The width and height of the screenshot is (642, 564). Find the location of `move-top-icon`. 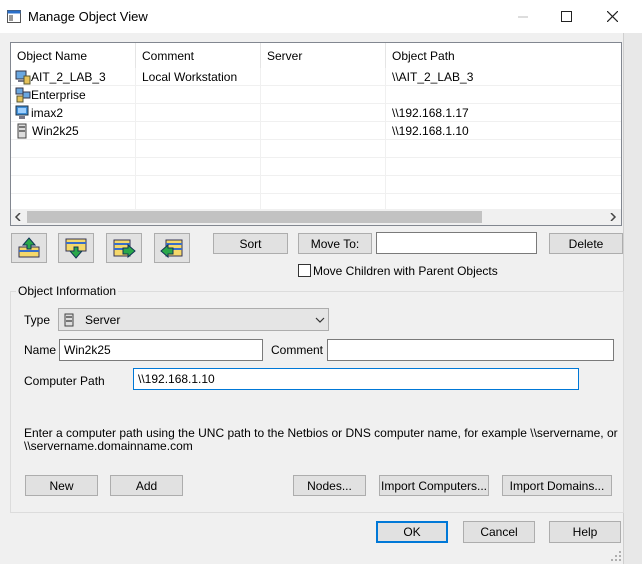

move-top-icon is located at coordinates (29, 247).